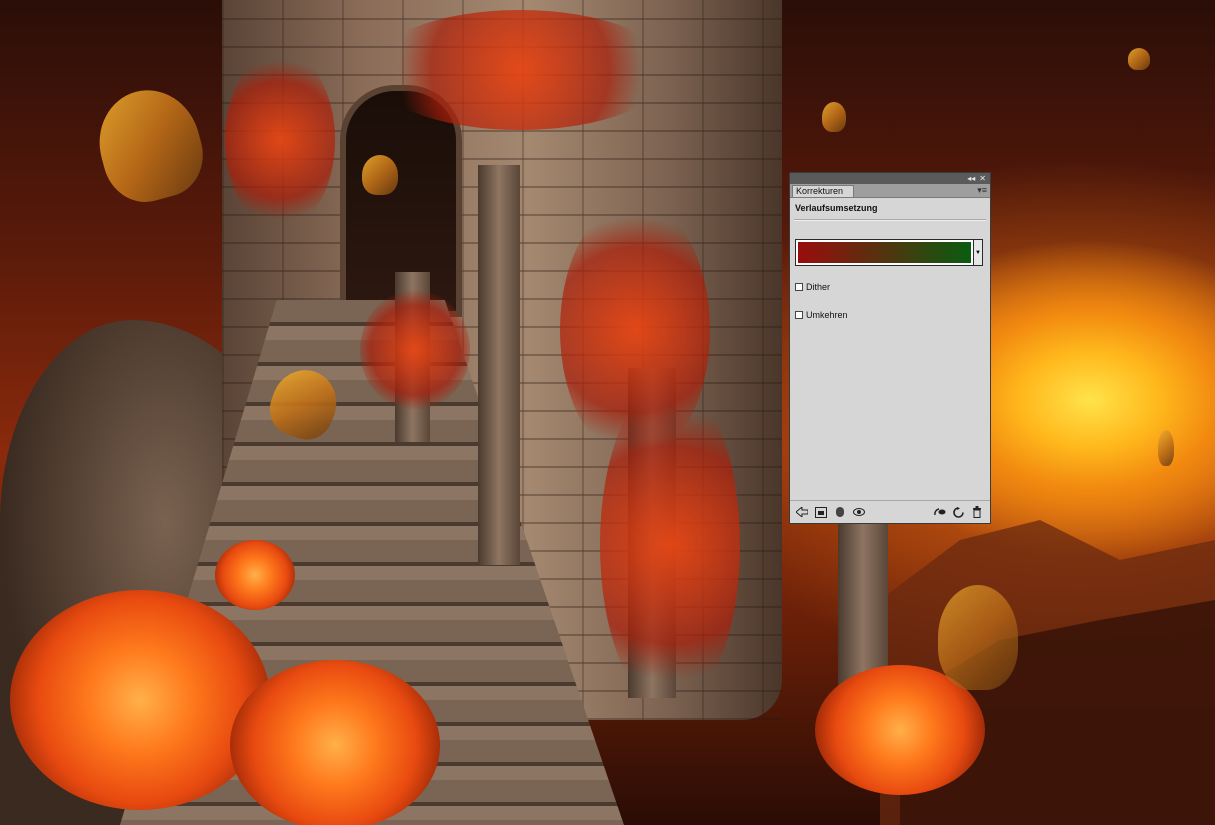 This screenshot has width=1215, height=825. Describe the element at coordinates (821, 512) in the screenshot. I see `clip-to-layer-icon` at that location.